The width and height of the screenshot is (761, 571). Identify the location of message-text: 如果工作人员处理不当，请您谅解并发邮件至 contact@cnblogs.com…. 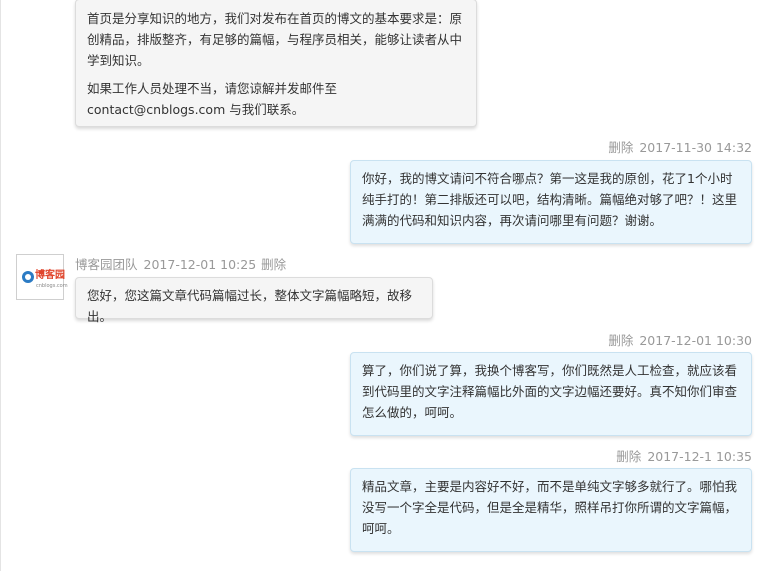
(212, 99).